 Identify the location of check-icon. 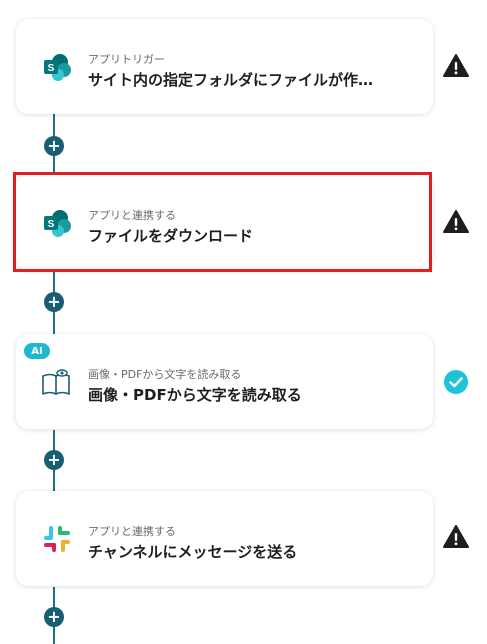
(456, 382).